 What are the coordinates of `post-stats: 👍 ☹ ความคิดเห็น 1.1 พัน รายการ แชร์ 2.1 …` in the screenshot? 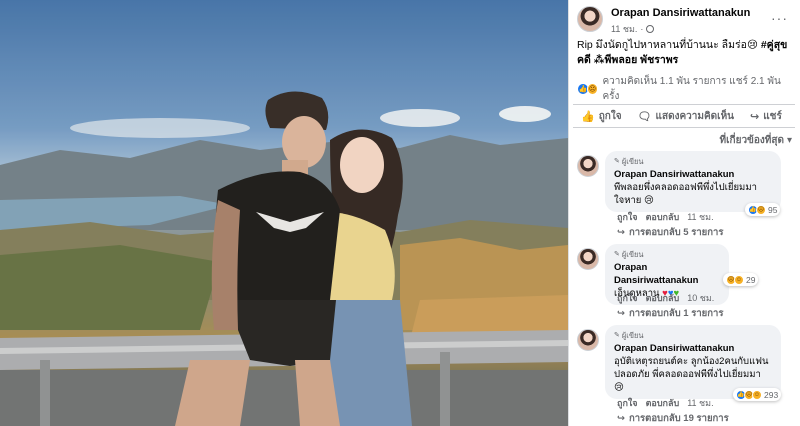 It's located at (686, 89).